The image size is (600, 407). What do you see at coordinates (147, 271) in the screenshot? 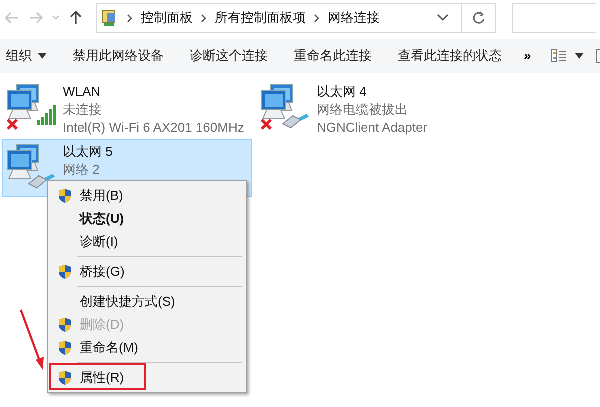
I see `menu-item: 桥接(G)` at bounding box center [147, 271].